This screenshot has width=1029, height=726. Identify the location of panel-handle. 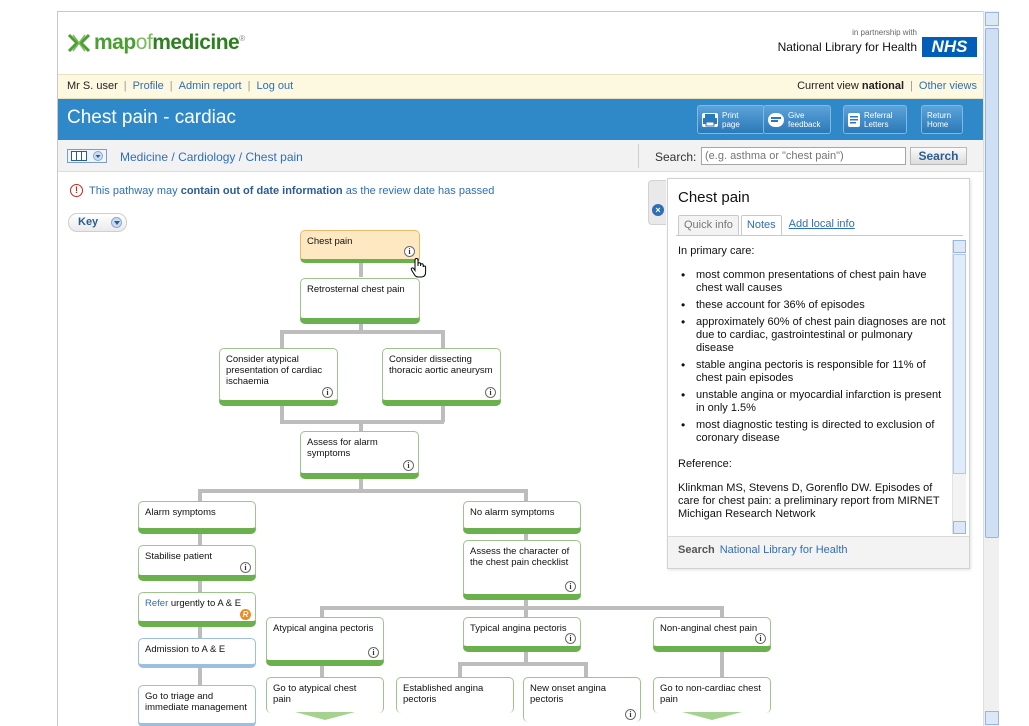
(657, 202).